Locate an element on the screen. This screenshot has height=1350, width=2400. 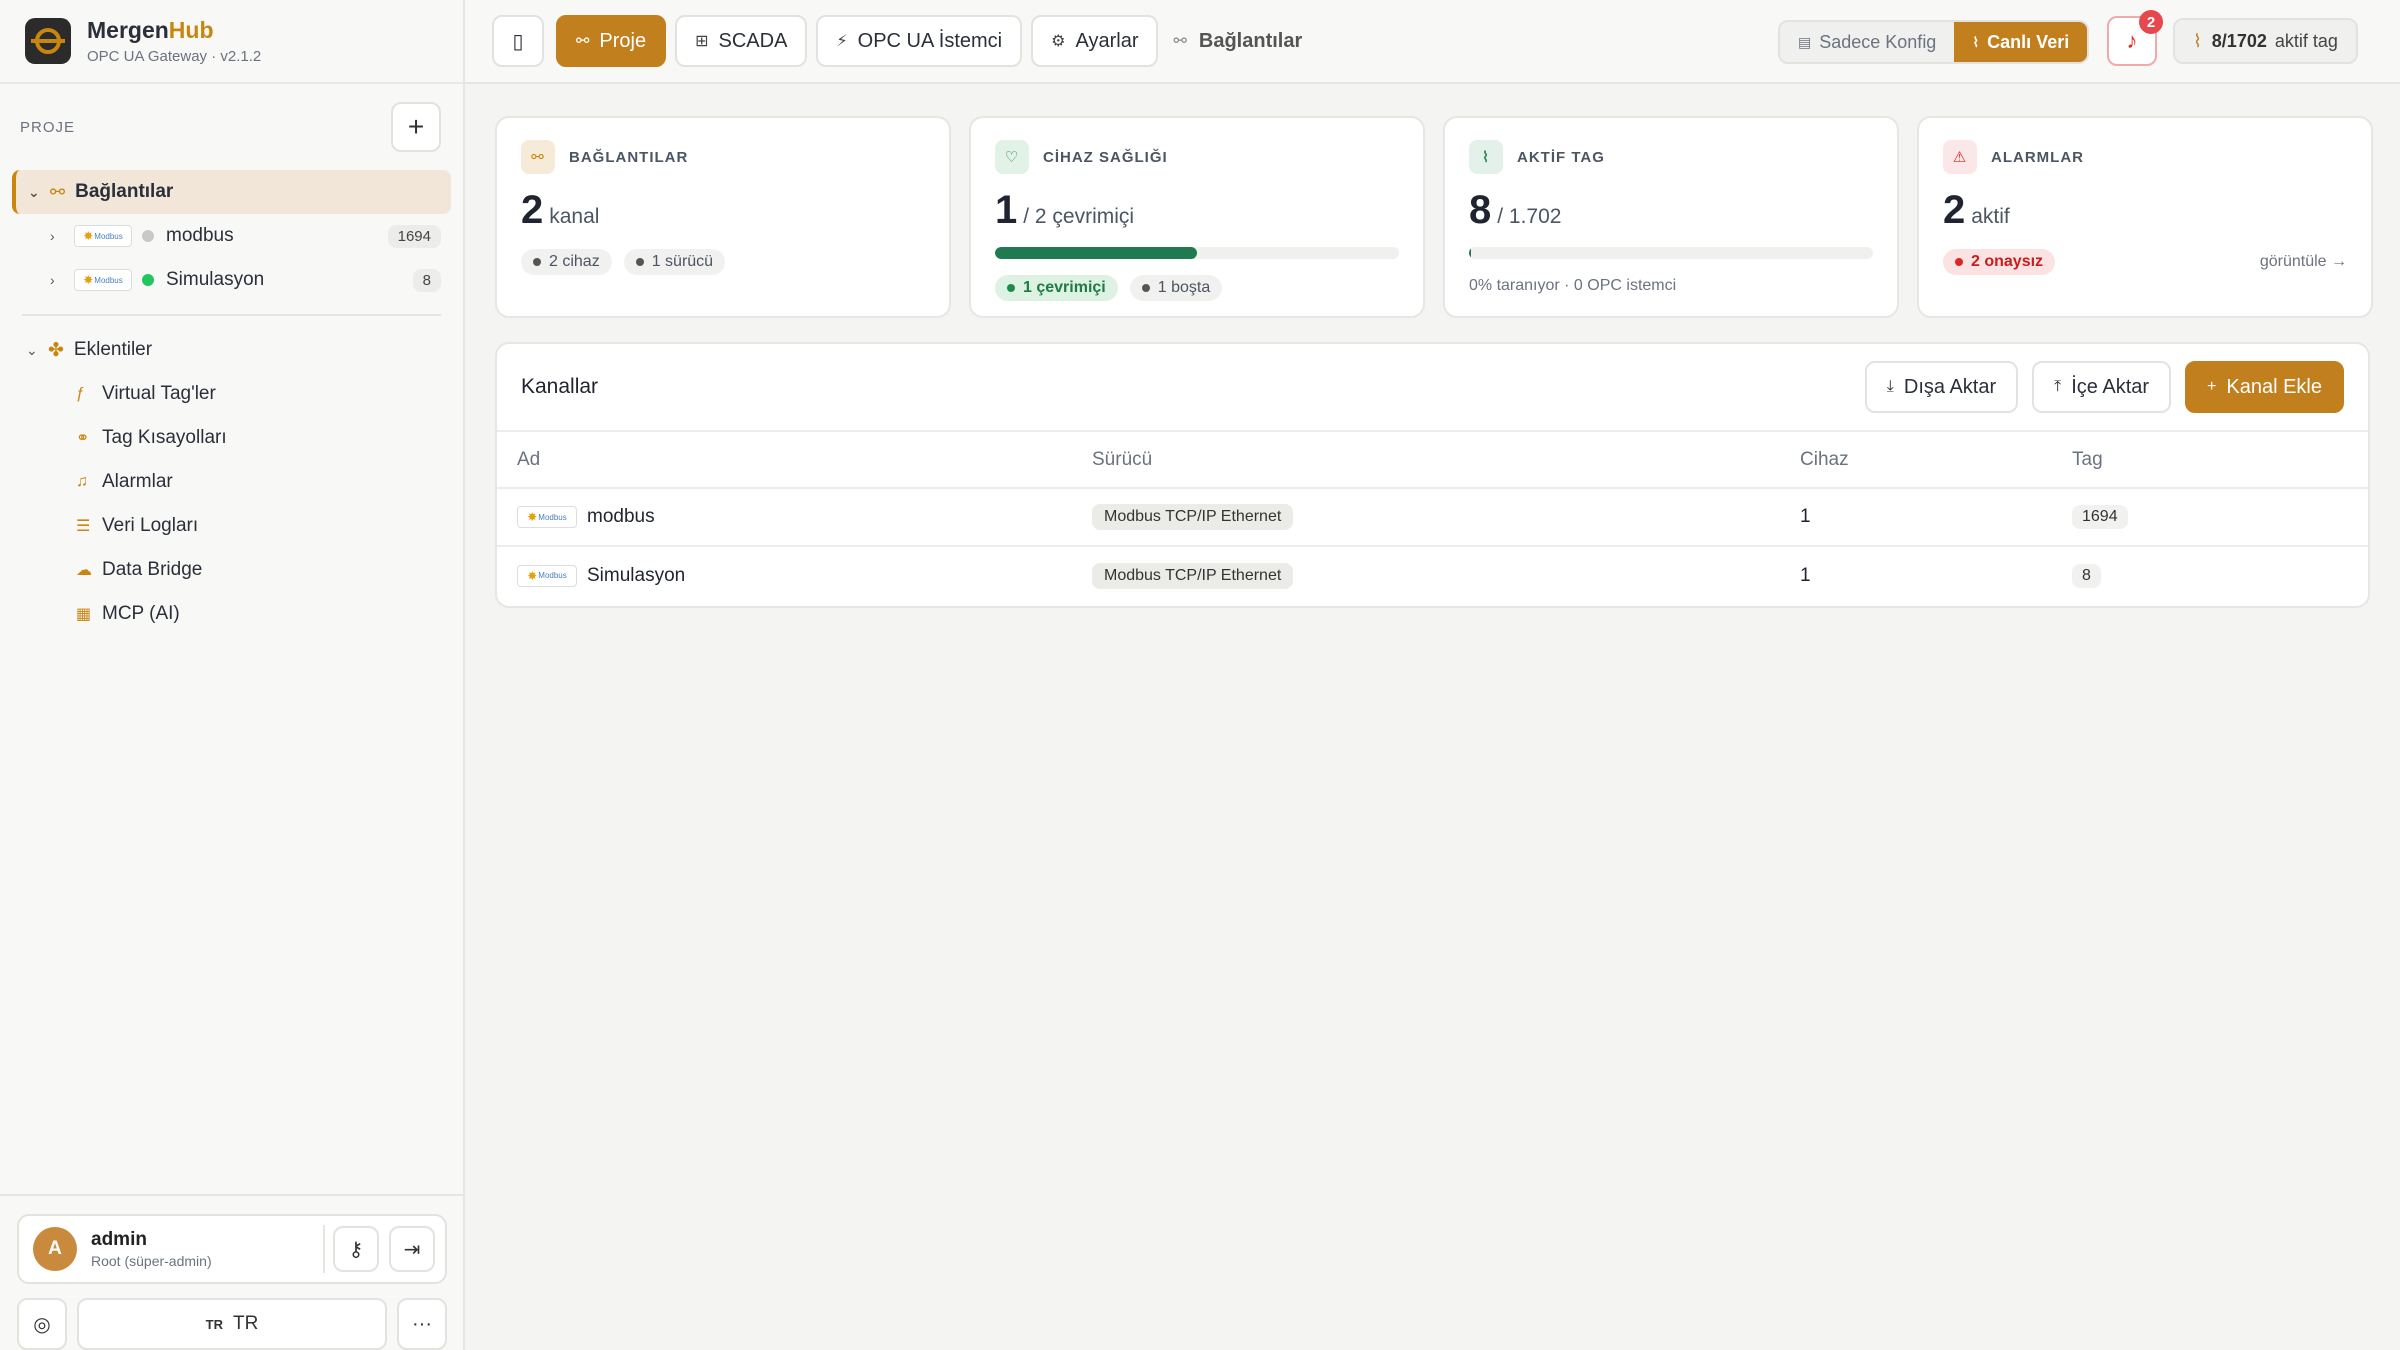
tree-item-label: Bağlantılar is located at coordinates (124, 191).